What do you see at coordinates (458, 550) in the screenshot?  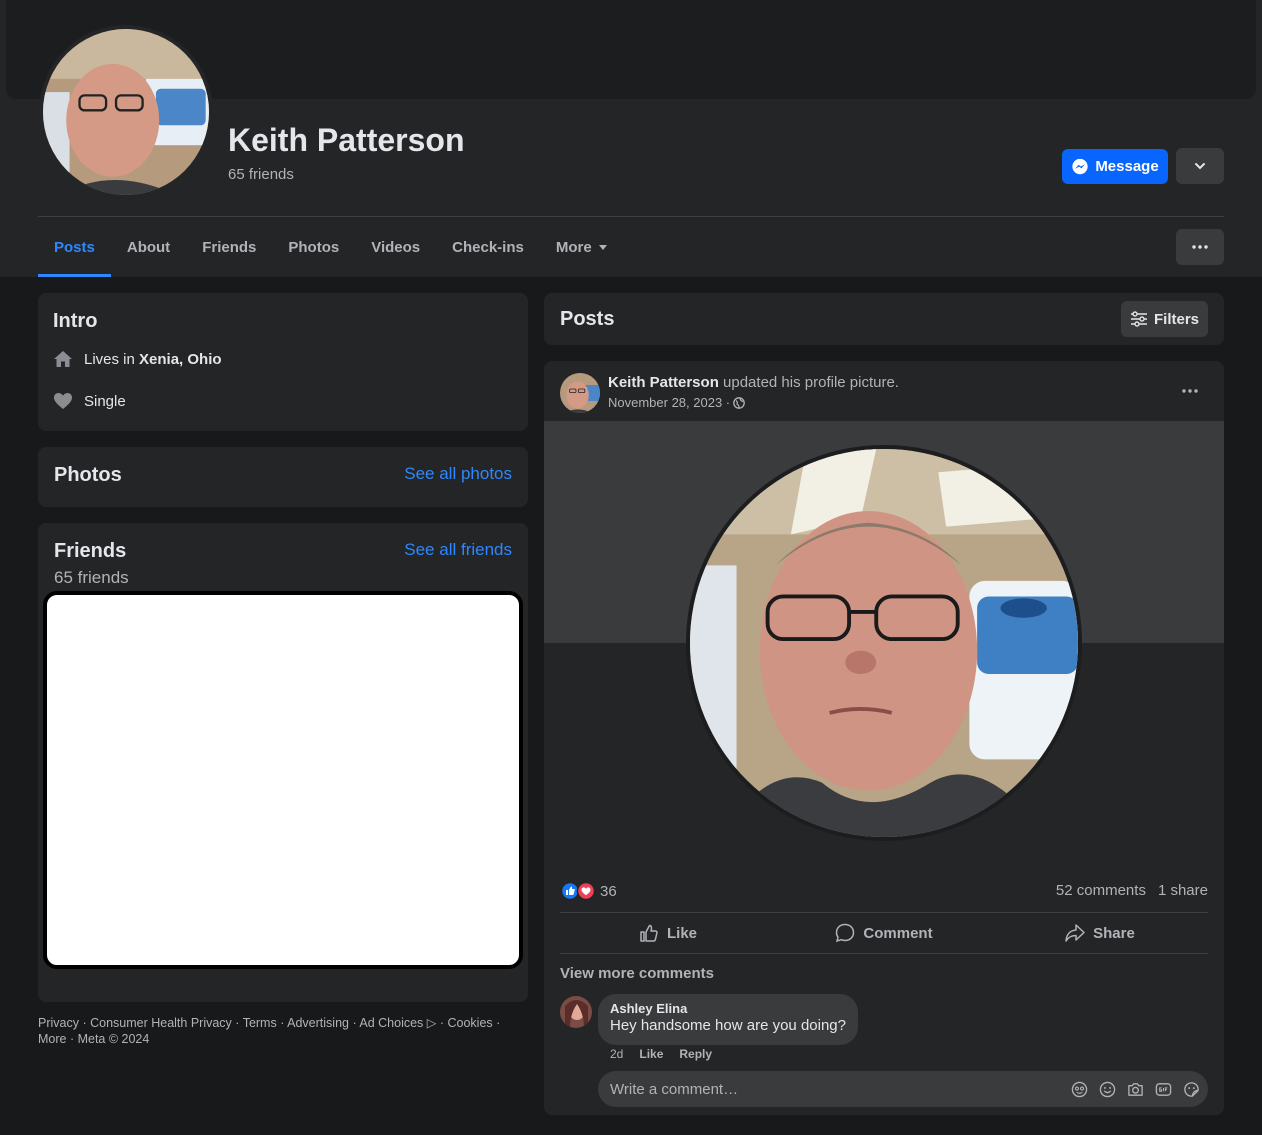 I see `see-all-friends-link: See all friends` at bounding box center [458, 550].